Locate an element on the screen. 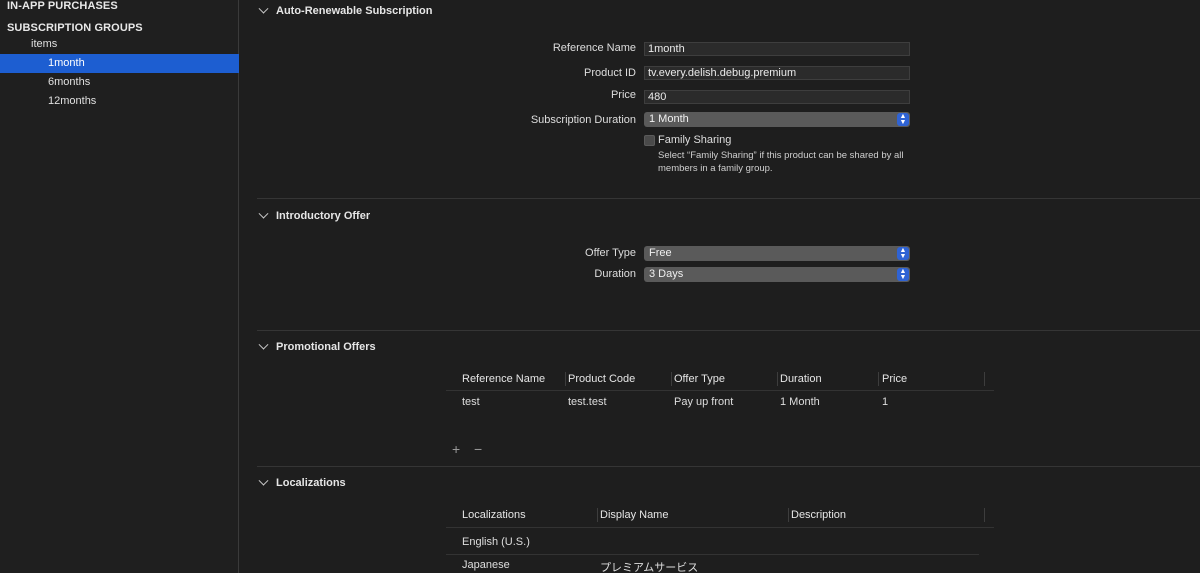  cell-offer-type: Pay up front is located at coordinates (704, 402).